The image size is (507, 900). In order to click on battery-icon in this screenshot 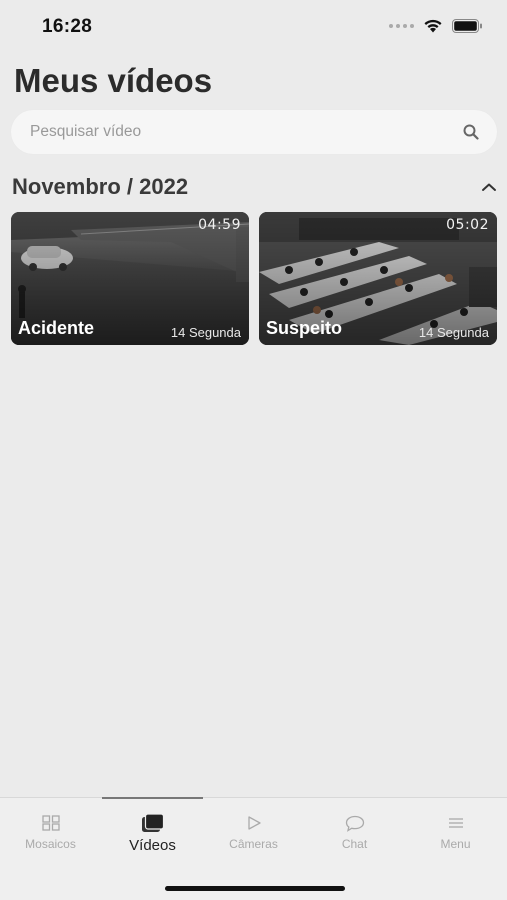, I will do `click(467, 25)`.